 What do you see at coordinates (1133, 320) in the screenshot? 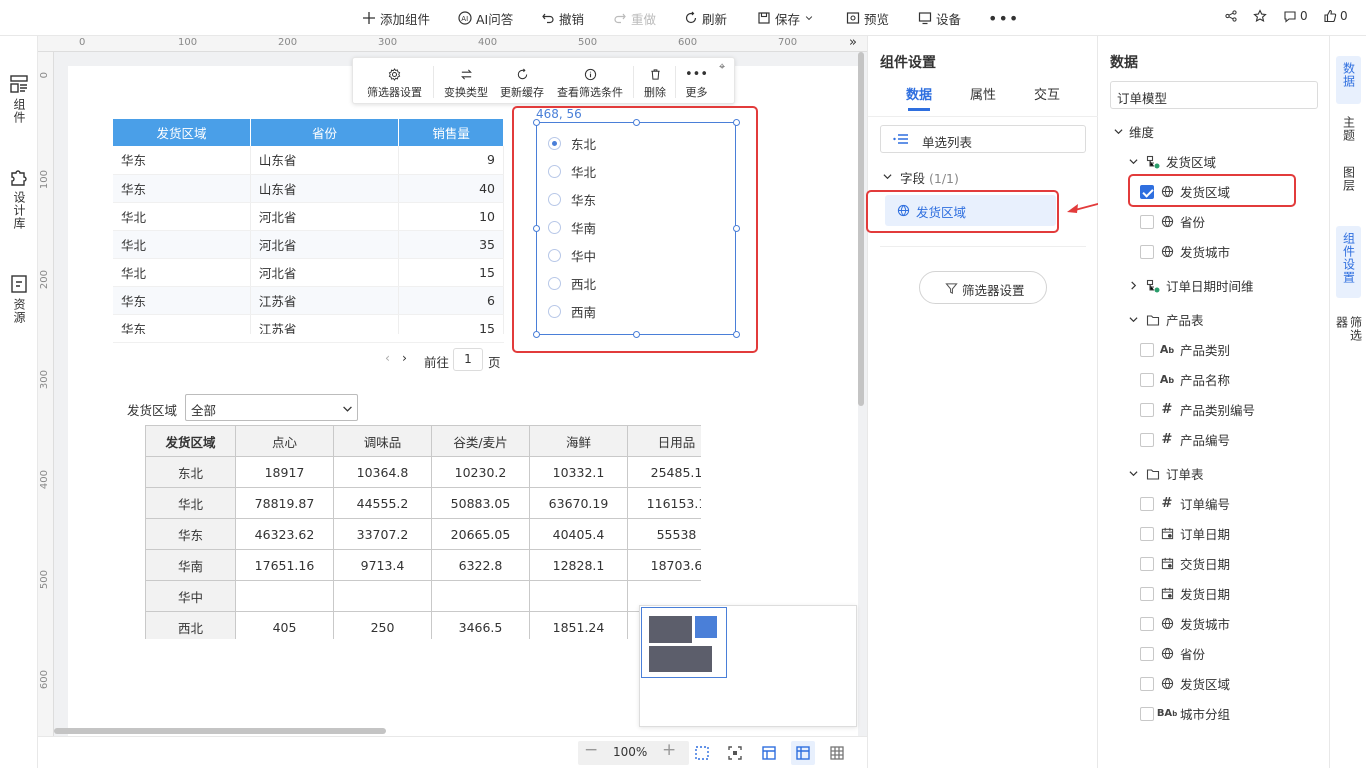
I see `chevron-down-icon` at bounding box center [1133, 320].